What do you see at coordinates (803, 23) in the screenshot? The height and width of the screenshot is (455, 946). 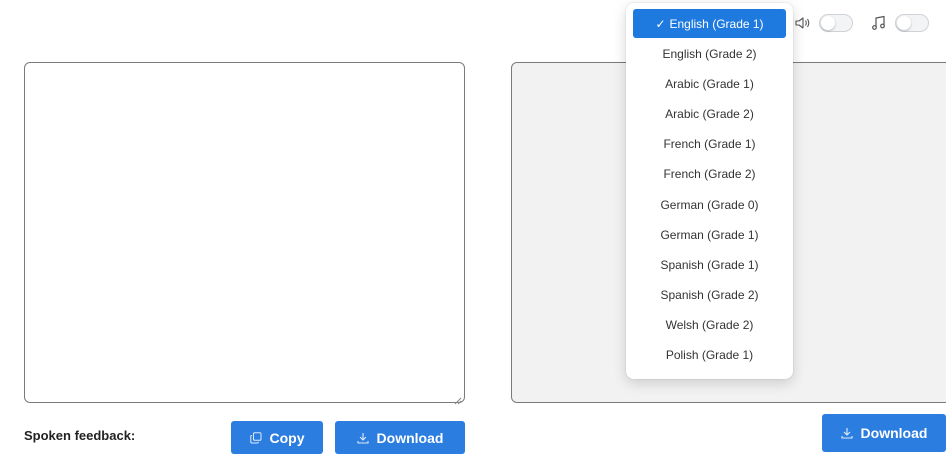 I see `speaker-icon` at bounding box center [803, 23].